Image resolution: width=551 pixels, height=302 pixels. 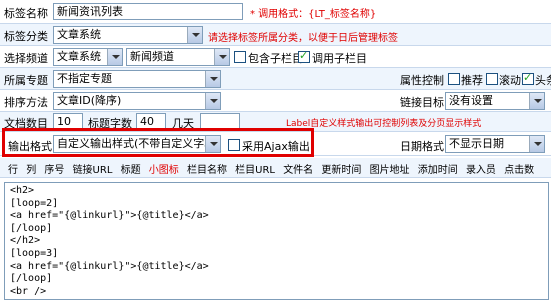 What do you see at coordinates (313, 14) in the screenshot?
I see `name-hint: * 调用格式：{LT_标签名称}` at bounding box center [313, 14].